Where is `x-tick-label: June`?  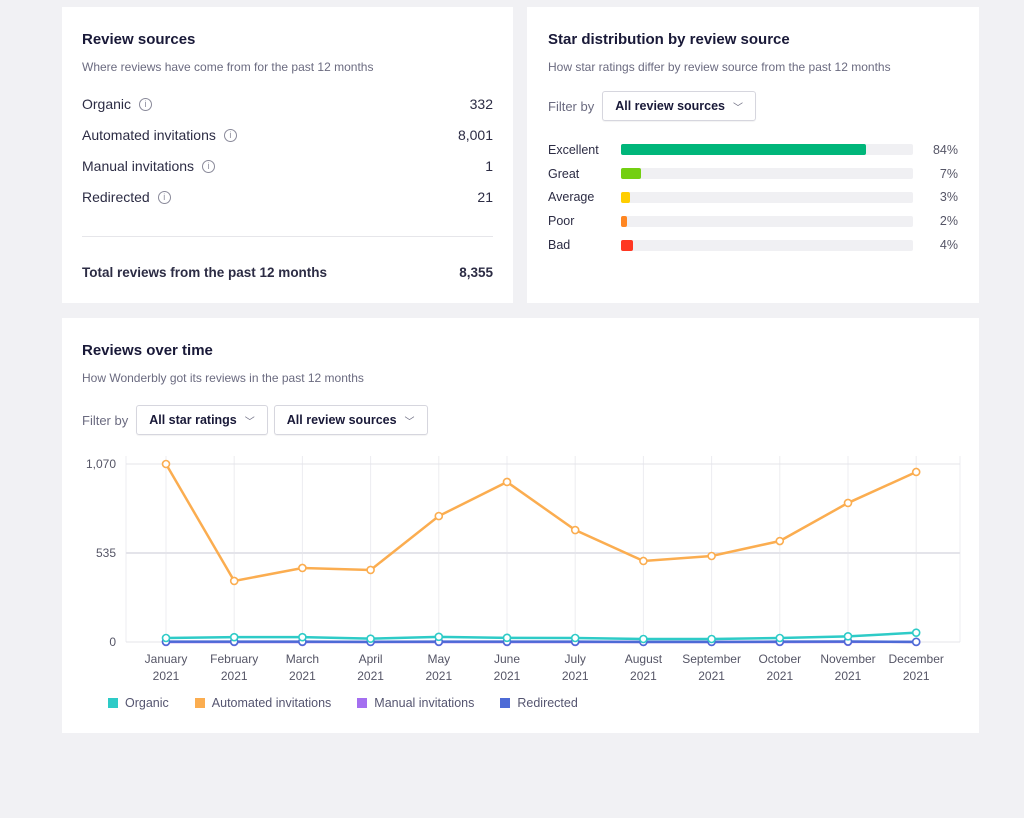 x-tick-label: June is located at coordinates (507, 659).